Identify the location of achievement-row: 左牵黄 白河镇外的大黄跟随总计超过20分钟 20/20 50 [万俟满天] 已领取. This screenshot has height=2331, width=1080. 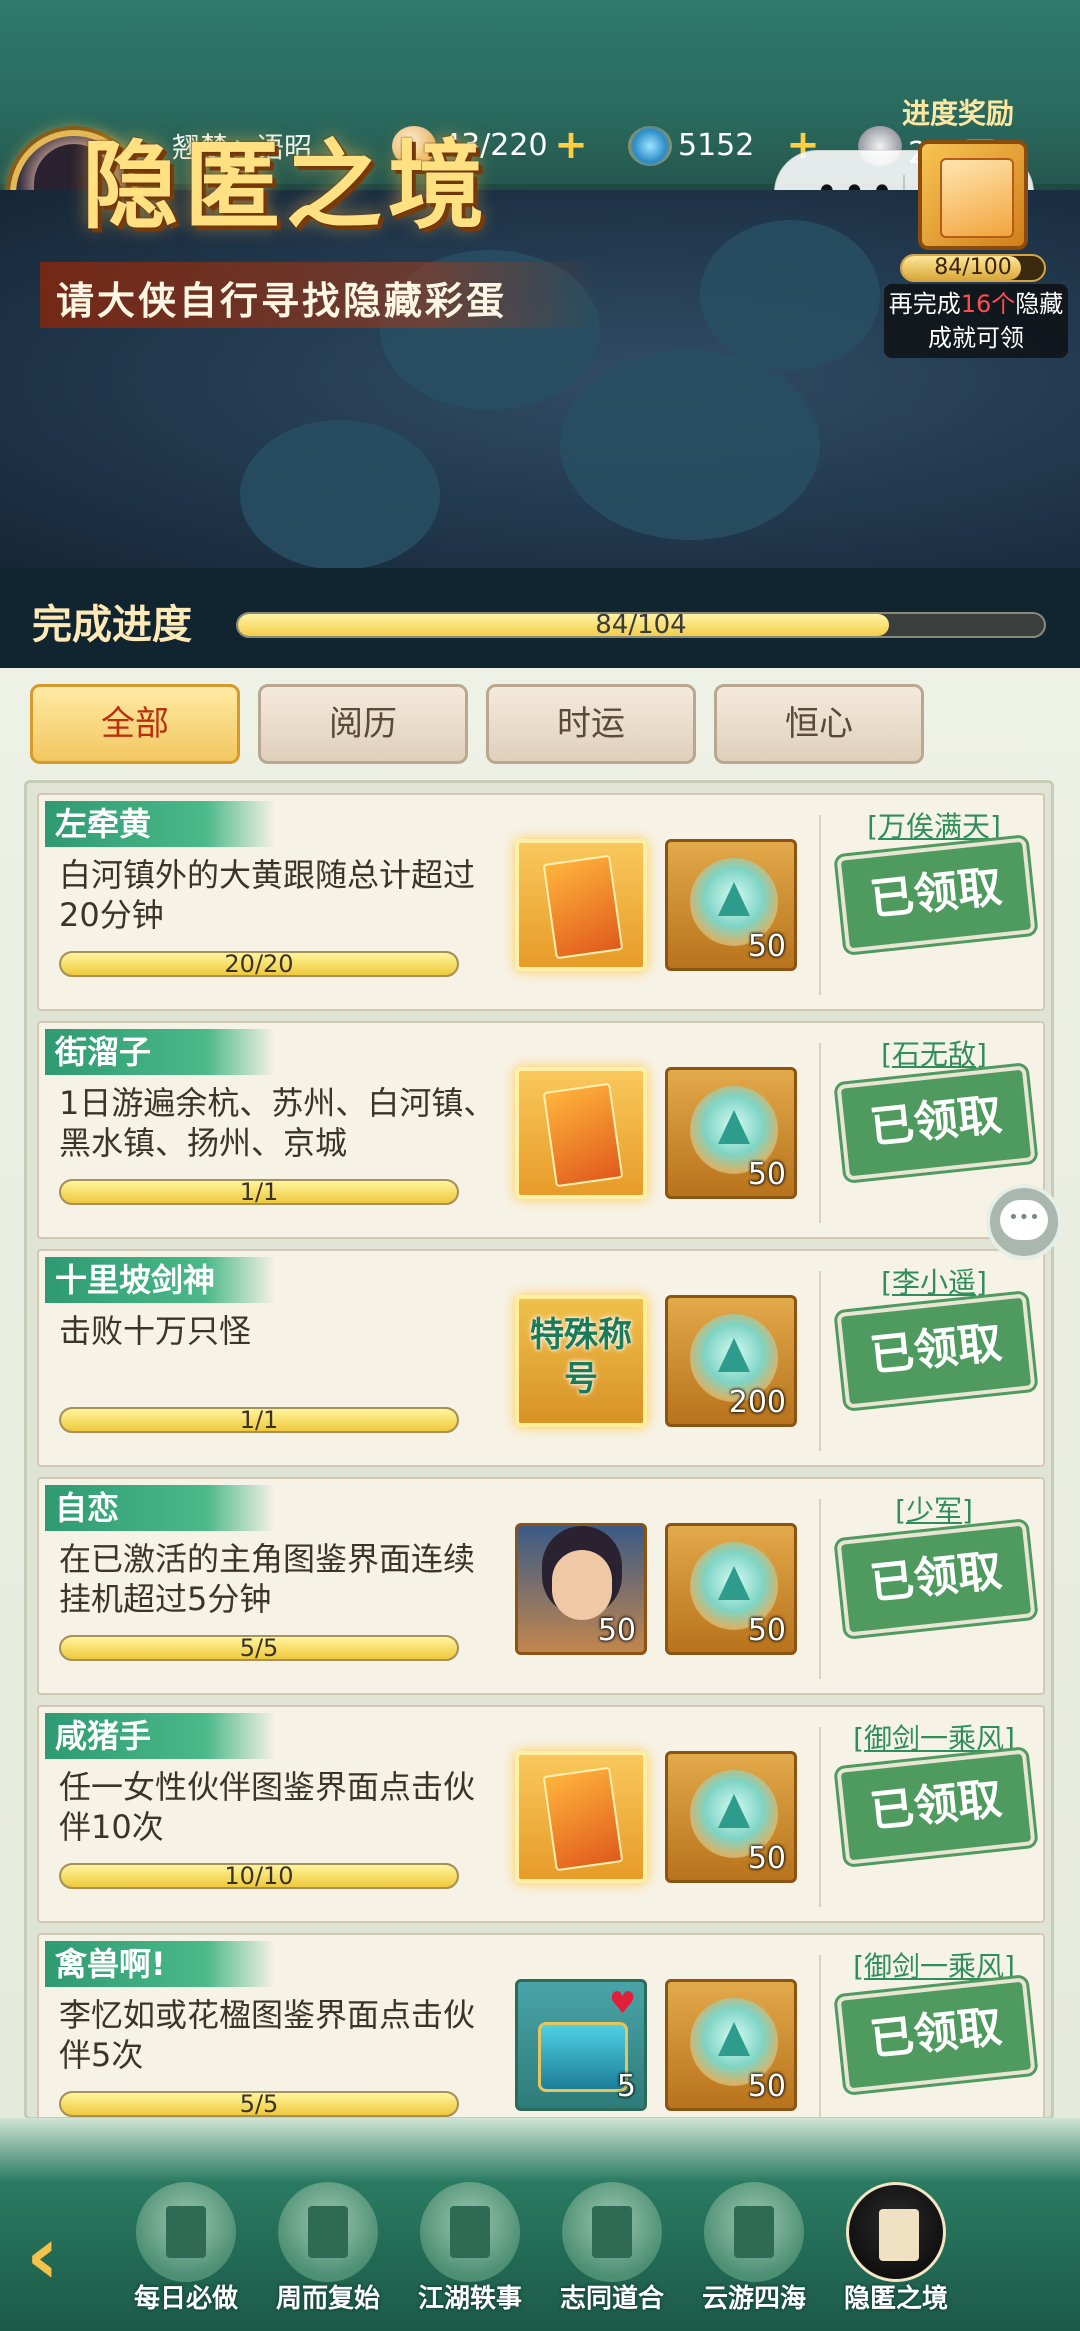
(541, 902).